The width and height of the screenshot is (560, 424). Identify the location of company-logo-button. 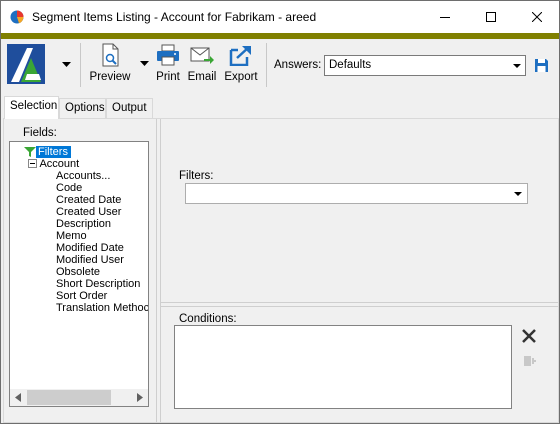
(26, 64).